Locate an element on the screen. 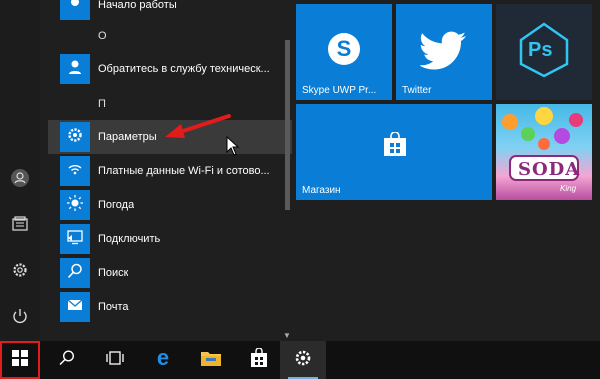 This screenshot has height=379, width=600. svg-text: e is located at coordinates (163, 358).